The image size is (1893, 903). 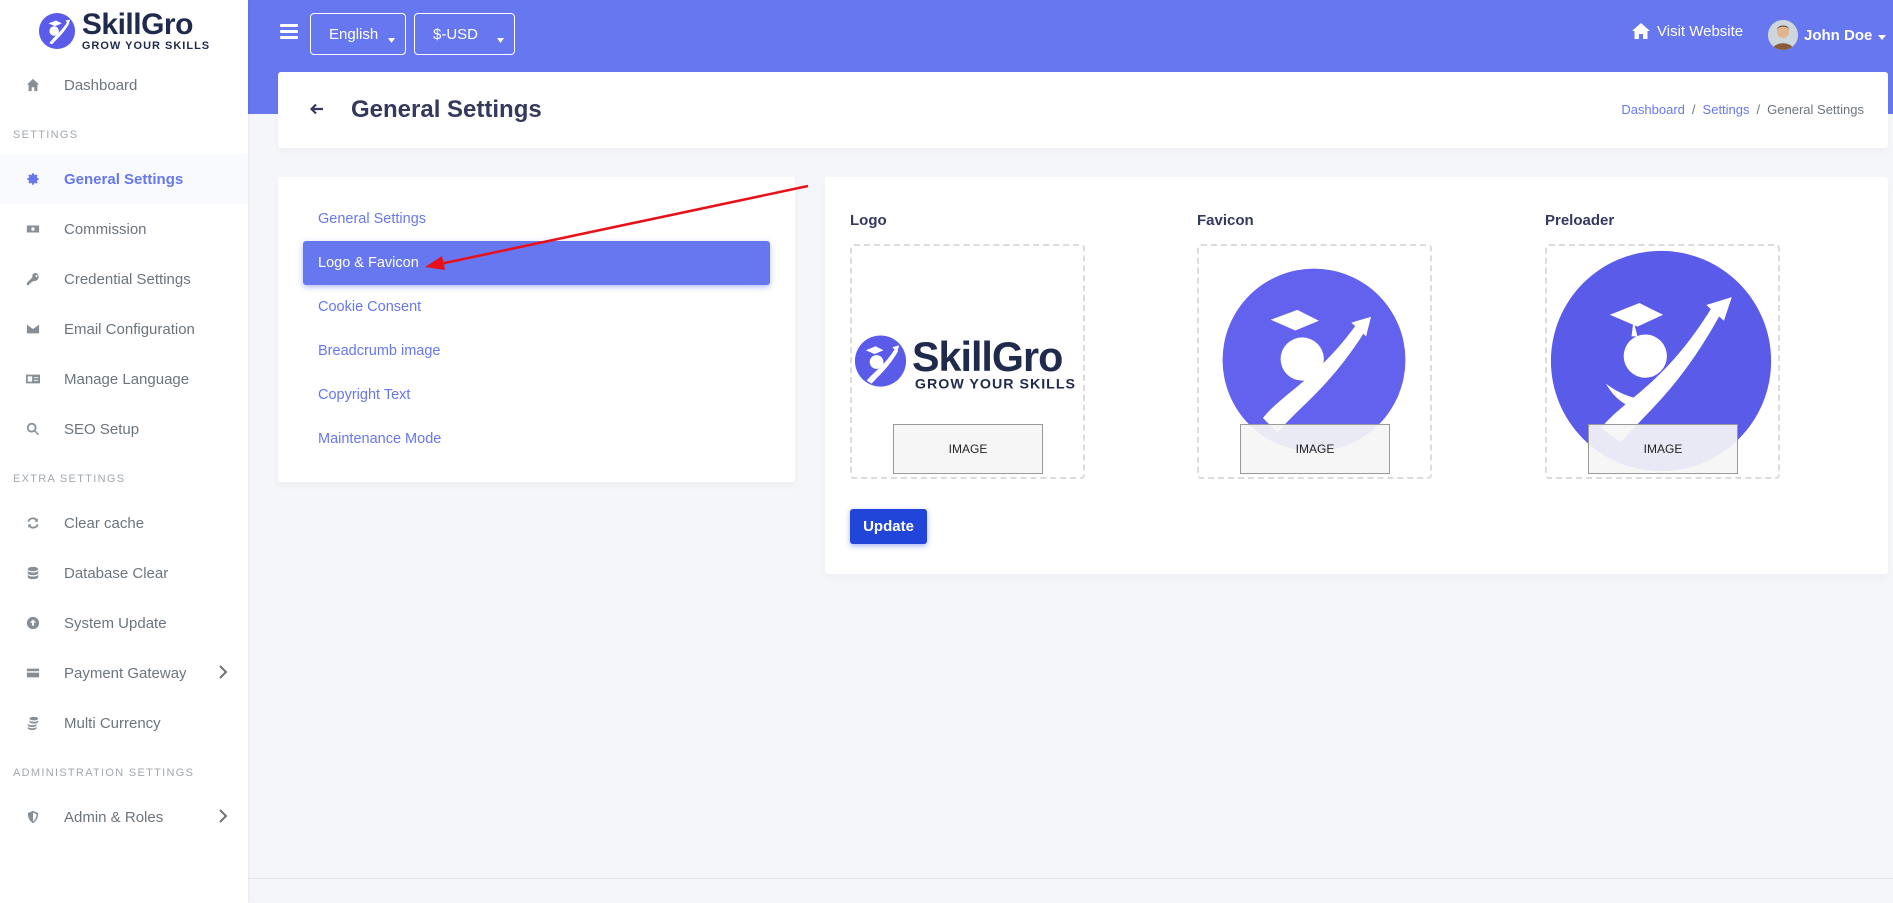 I want to click on sidebar-item-label: Dashboard, so click(x=101, y=85).